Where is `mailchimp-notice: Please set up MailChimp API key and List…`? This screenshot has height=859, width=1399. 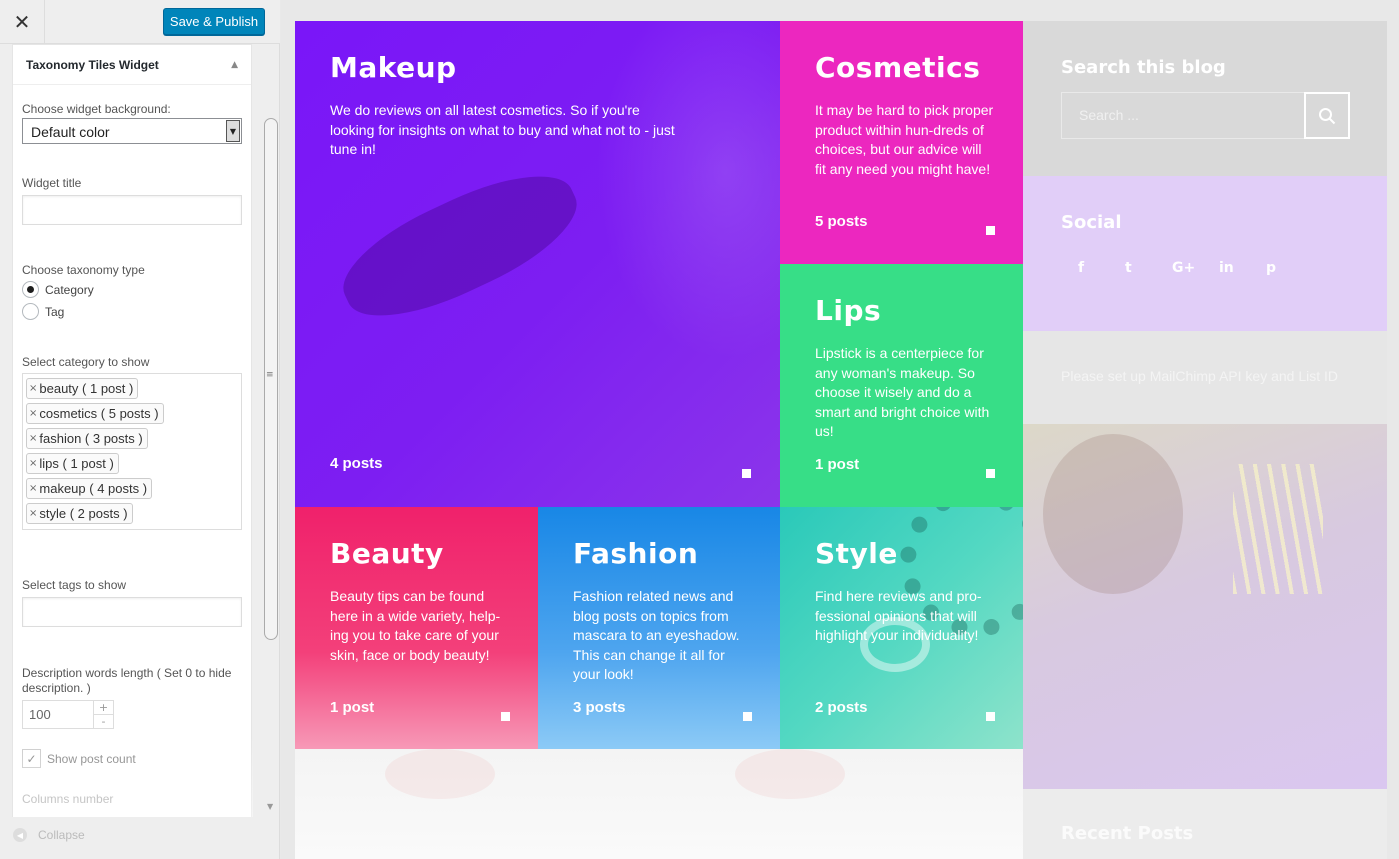 mailchimp-notice: Please set up MailChimp API key and List… is located at coordinates (1200, 376).